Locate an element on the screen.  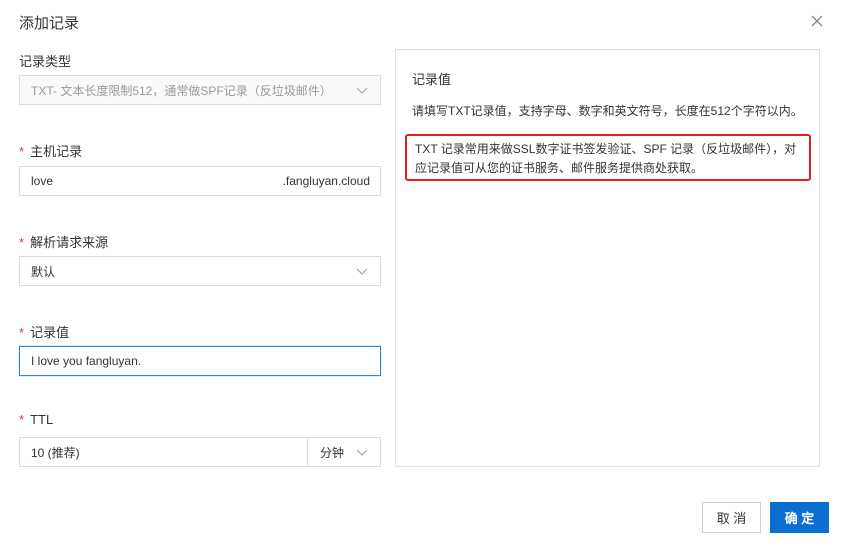
host-suffix: .fangluyan.cloud is located at coordinates (326, 181).